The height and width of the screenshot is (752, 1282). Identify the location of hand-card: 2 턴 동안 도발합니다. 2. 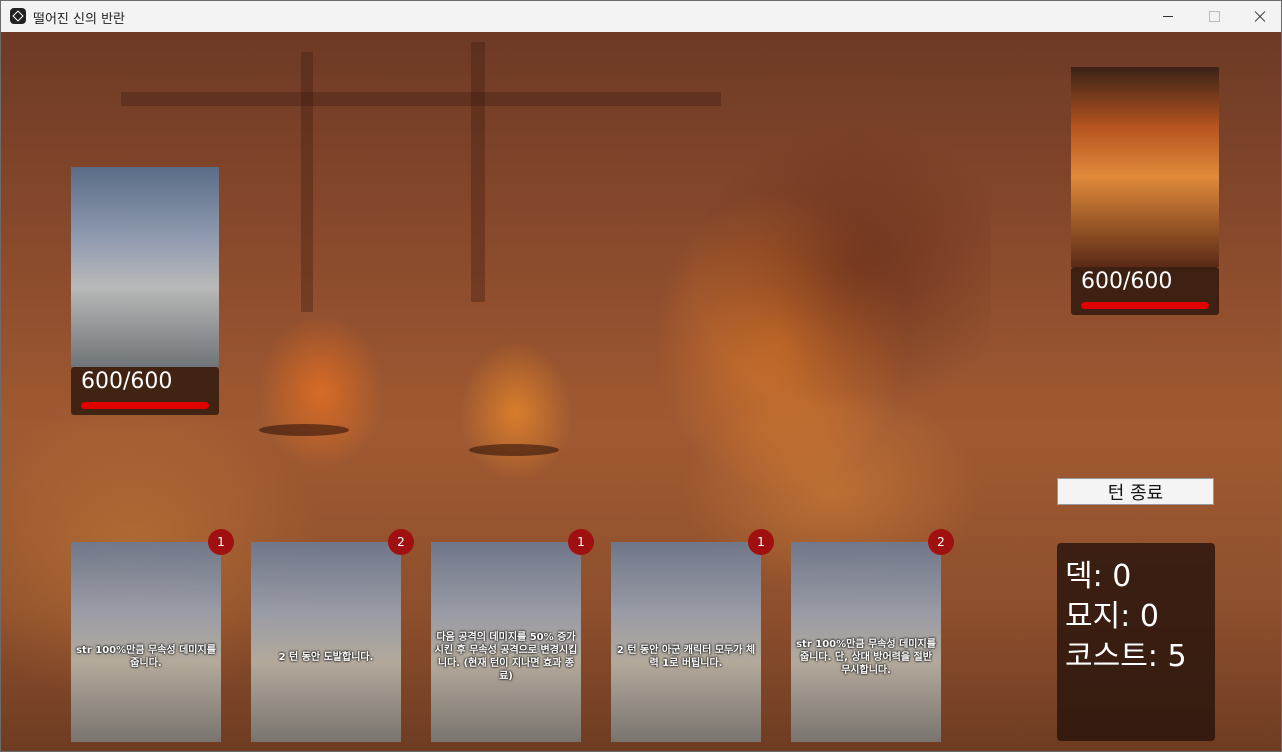
(332, 635).